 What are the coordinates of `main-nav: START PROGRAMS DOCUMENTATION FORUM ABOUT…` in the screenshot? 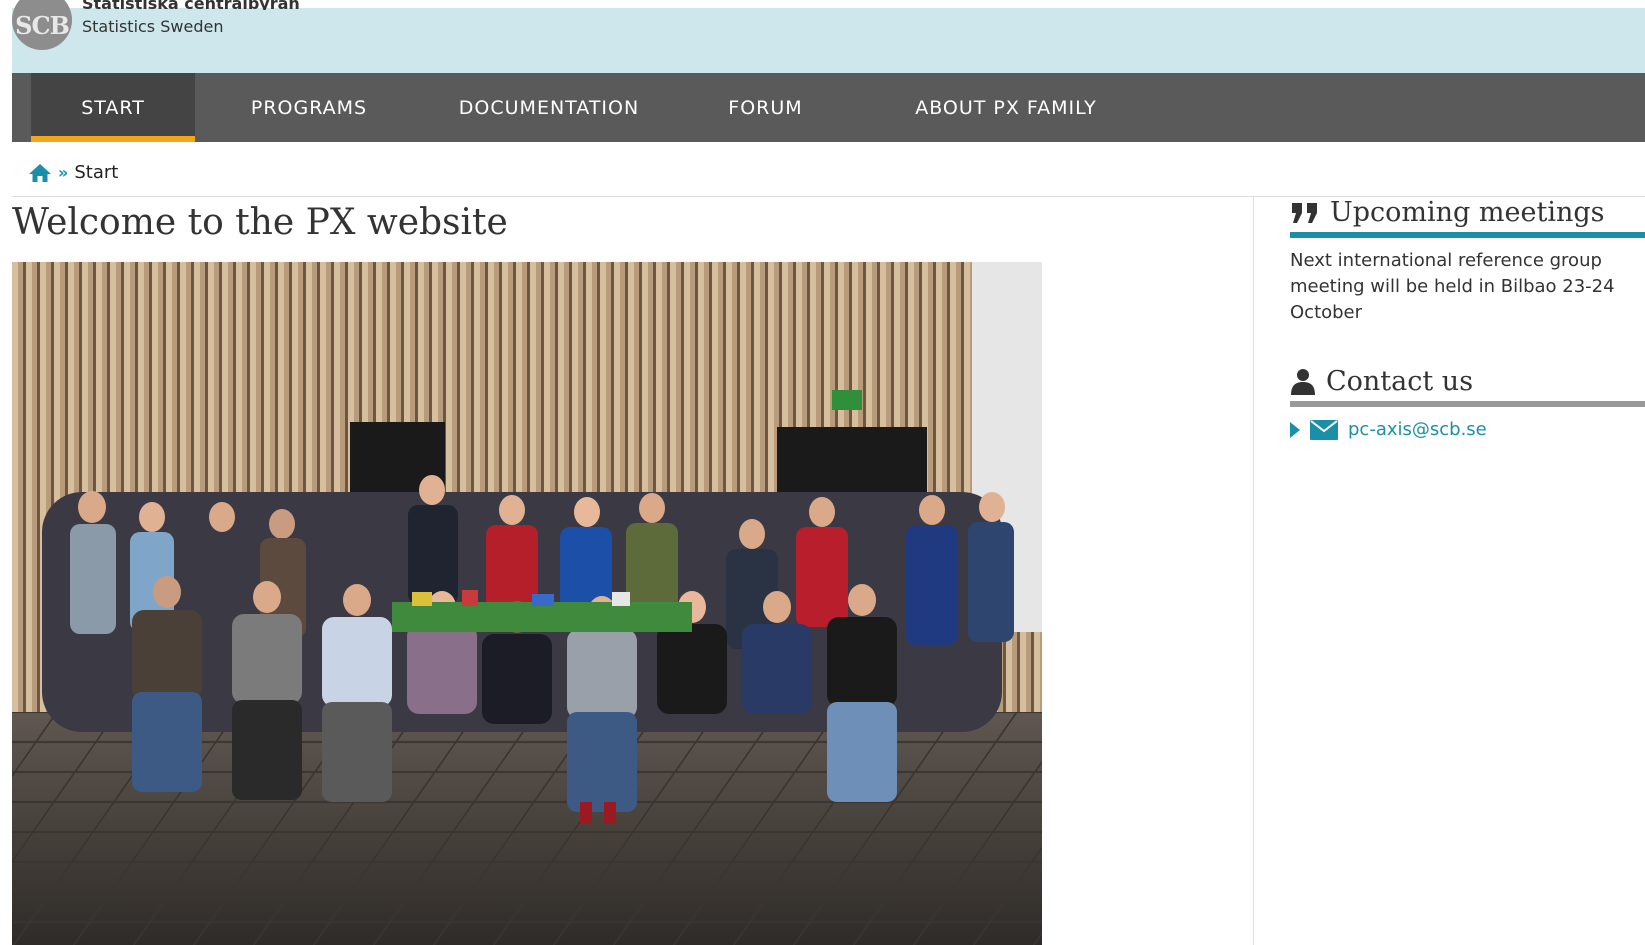 It's located at (828, 107).